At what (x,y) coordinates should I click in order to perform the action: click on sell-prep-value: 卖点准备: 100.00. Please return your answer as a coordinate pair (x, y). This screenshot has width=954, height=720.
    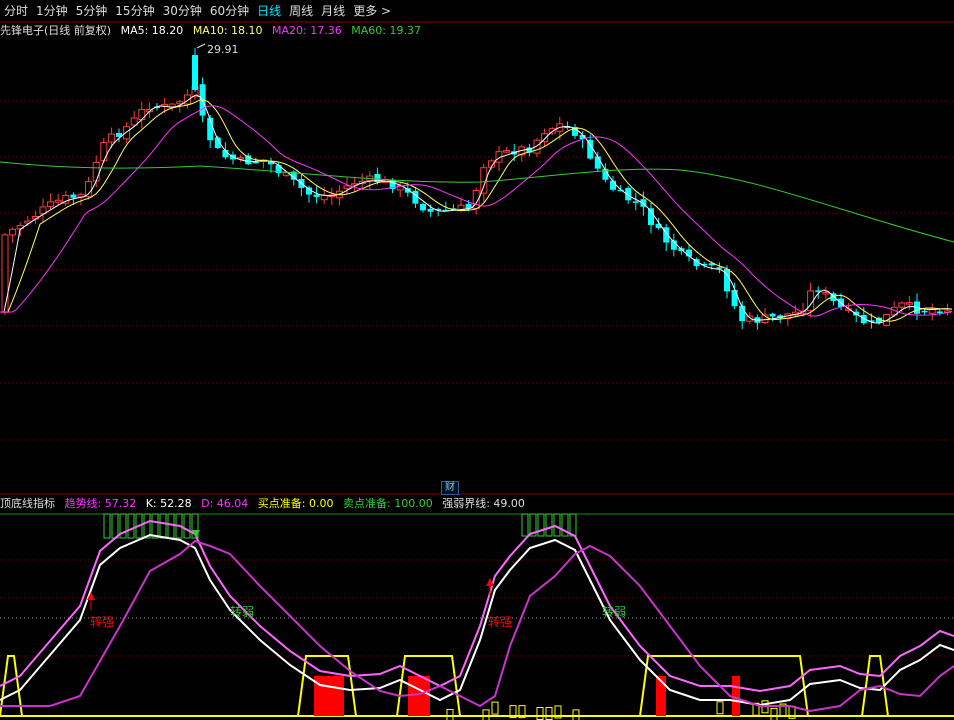
    Looking at the image, I should click on (388, 503).